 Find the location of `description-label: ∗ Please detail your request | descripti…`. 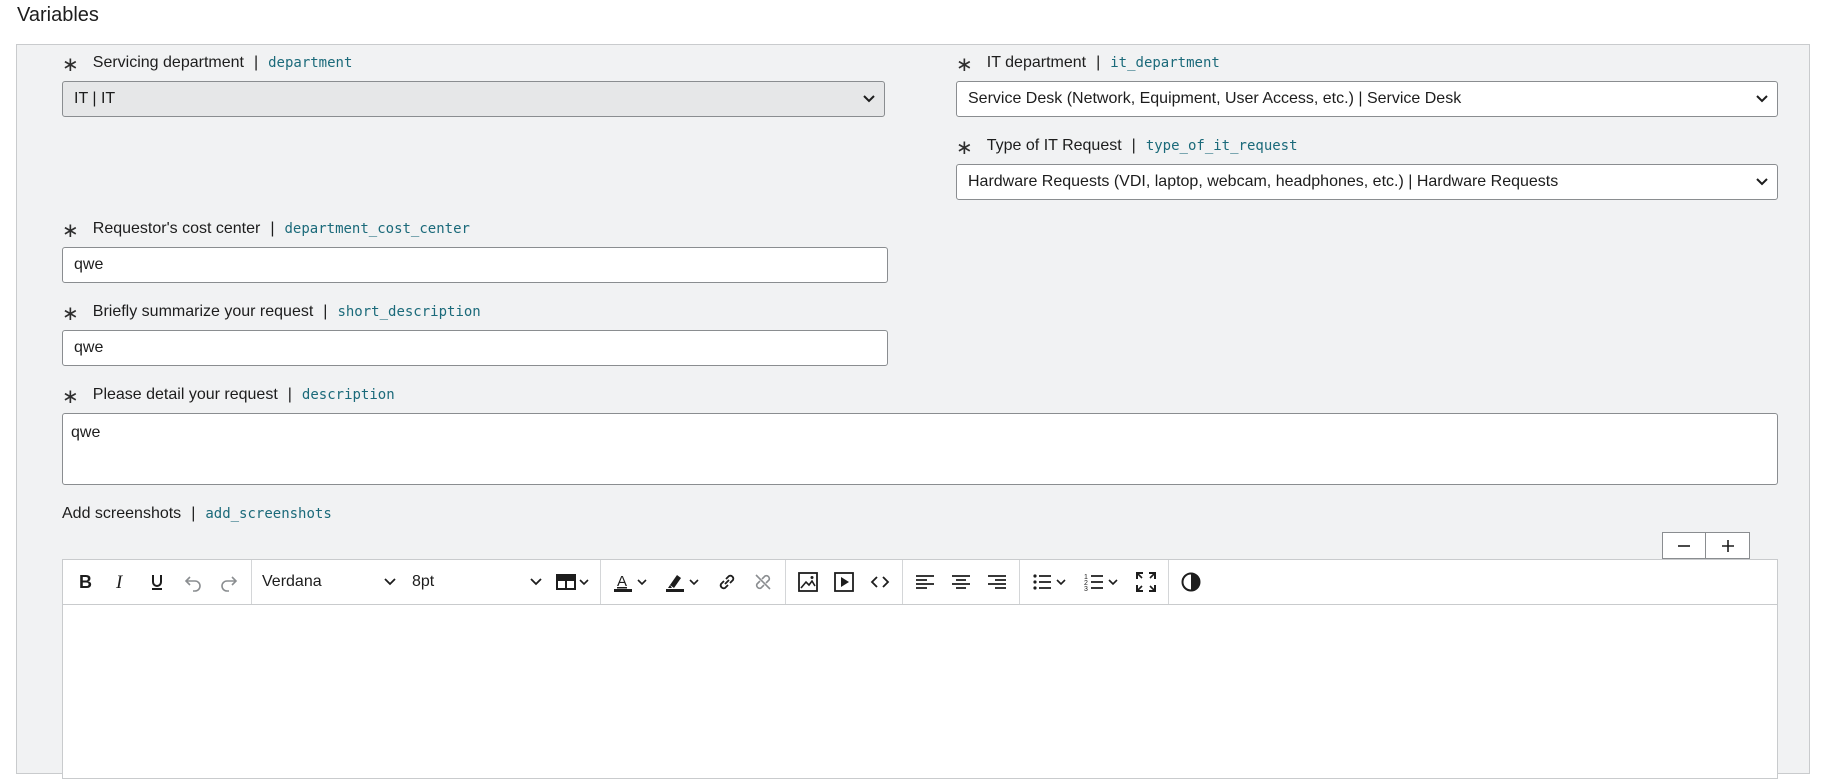

description-label: ∗ Please detail your request | descripti… is located at coordinates (228, 397).